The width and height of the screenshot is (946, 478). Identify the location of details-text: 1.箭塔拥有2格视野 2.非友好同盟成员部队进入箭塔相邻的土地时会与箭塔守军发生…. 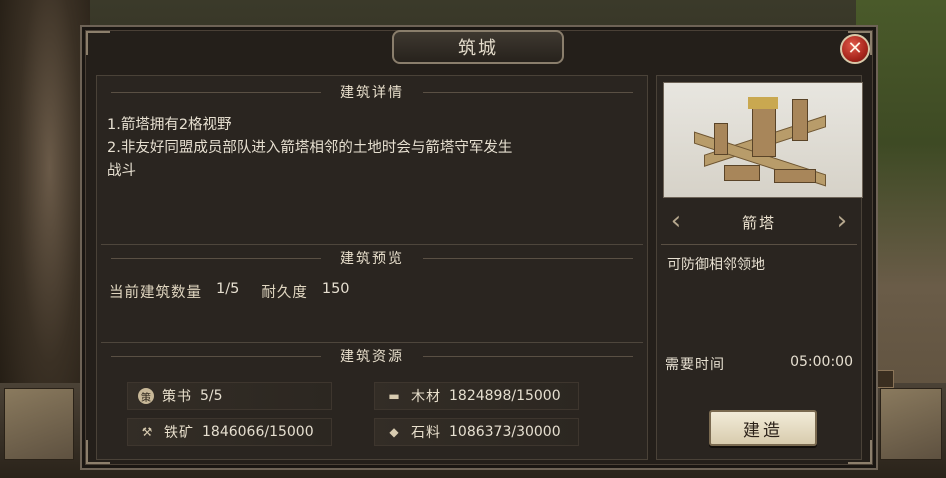
(372, 148).